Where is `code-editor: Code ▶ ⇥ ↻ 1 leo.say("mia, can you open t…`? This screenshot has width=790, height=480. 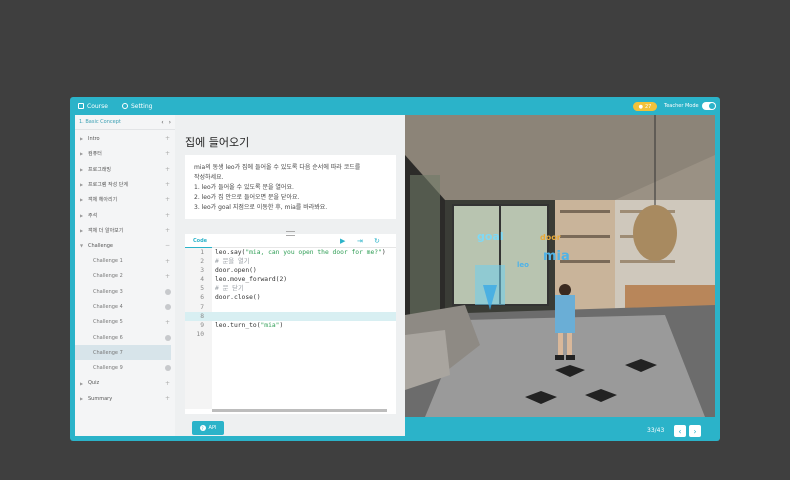
code-editor: Code ▶ ⇥ ↻ 1 leo.say("mia, can you open t… is located at coordinates (290, 322).